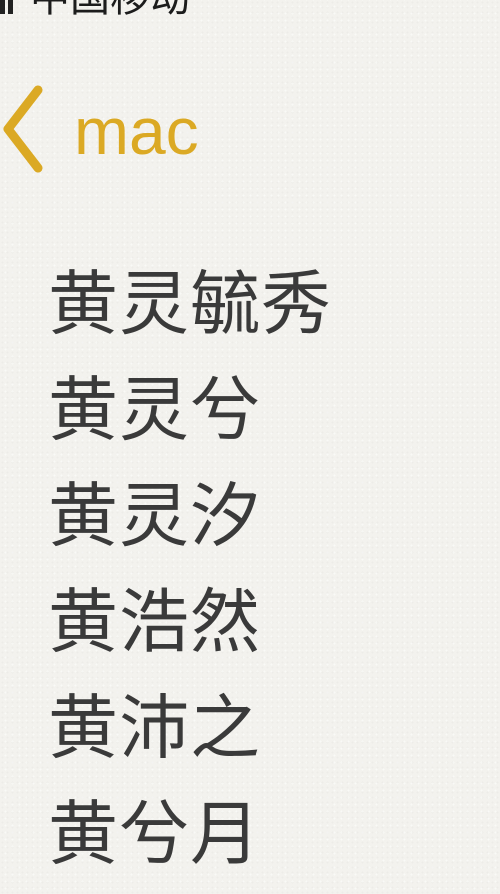 The width and height of the screenshot is (500, 894). I want to click on name-item: 黄灵兮, so click(154, 410).